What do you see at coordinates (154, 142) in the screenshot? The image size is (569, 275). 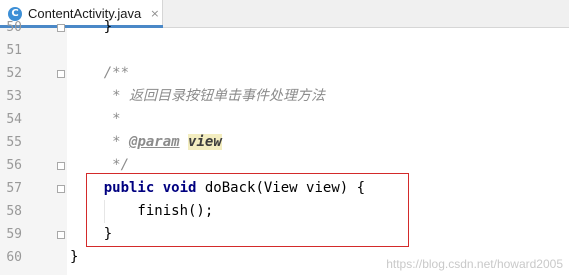 I see `javadoc-param-tag: @param` at bounding box center [154, 142].